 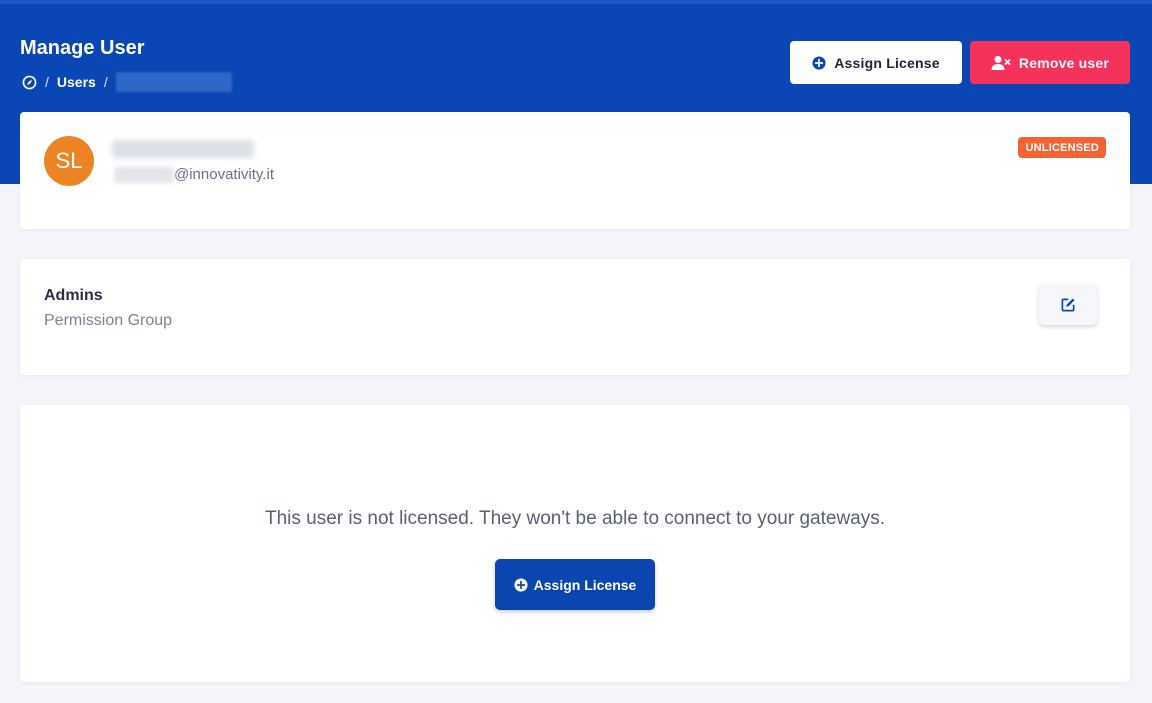 I want to click on remove-user-button: Remove user, so click(x=1050, y=62).